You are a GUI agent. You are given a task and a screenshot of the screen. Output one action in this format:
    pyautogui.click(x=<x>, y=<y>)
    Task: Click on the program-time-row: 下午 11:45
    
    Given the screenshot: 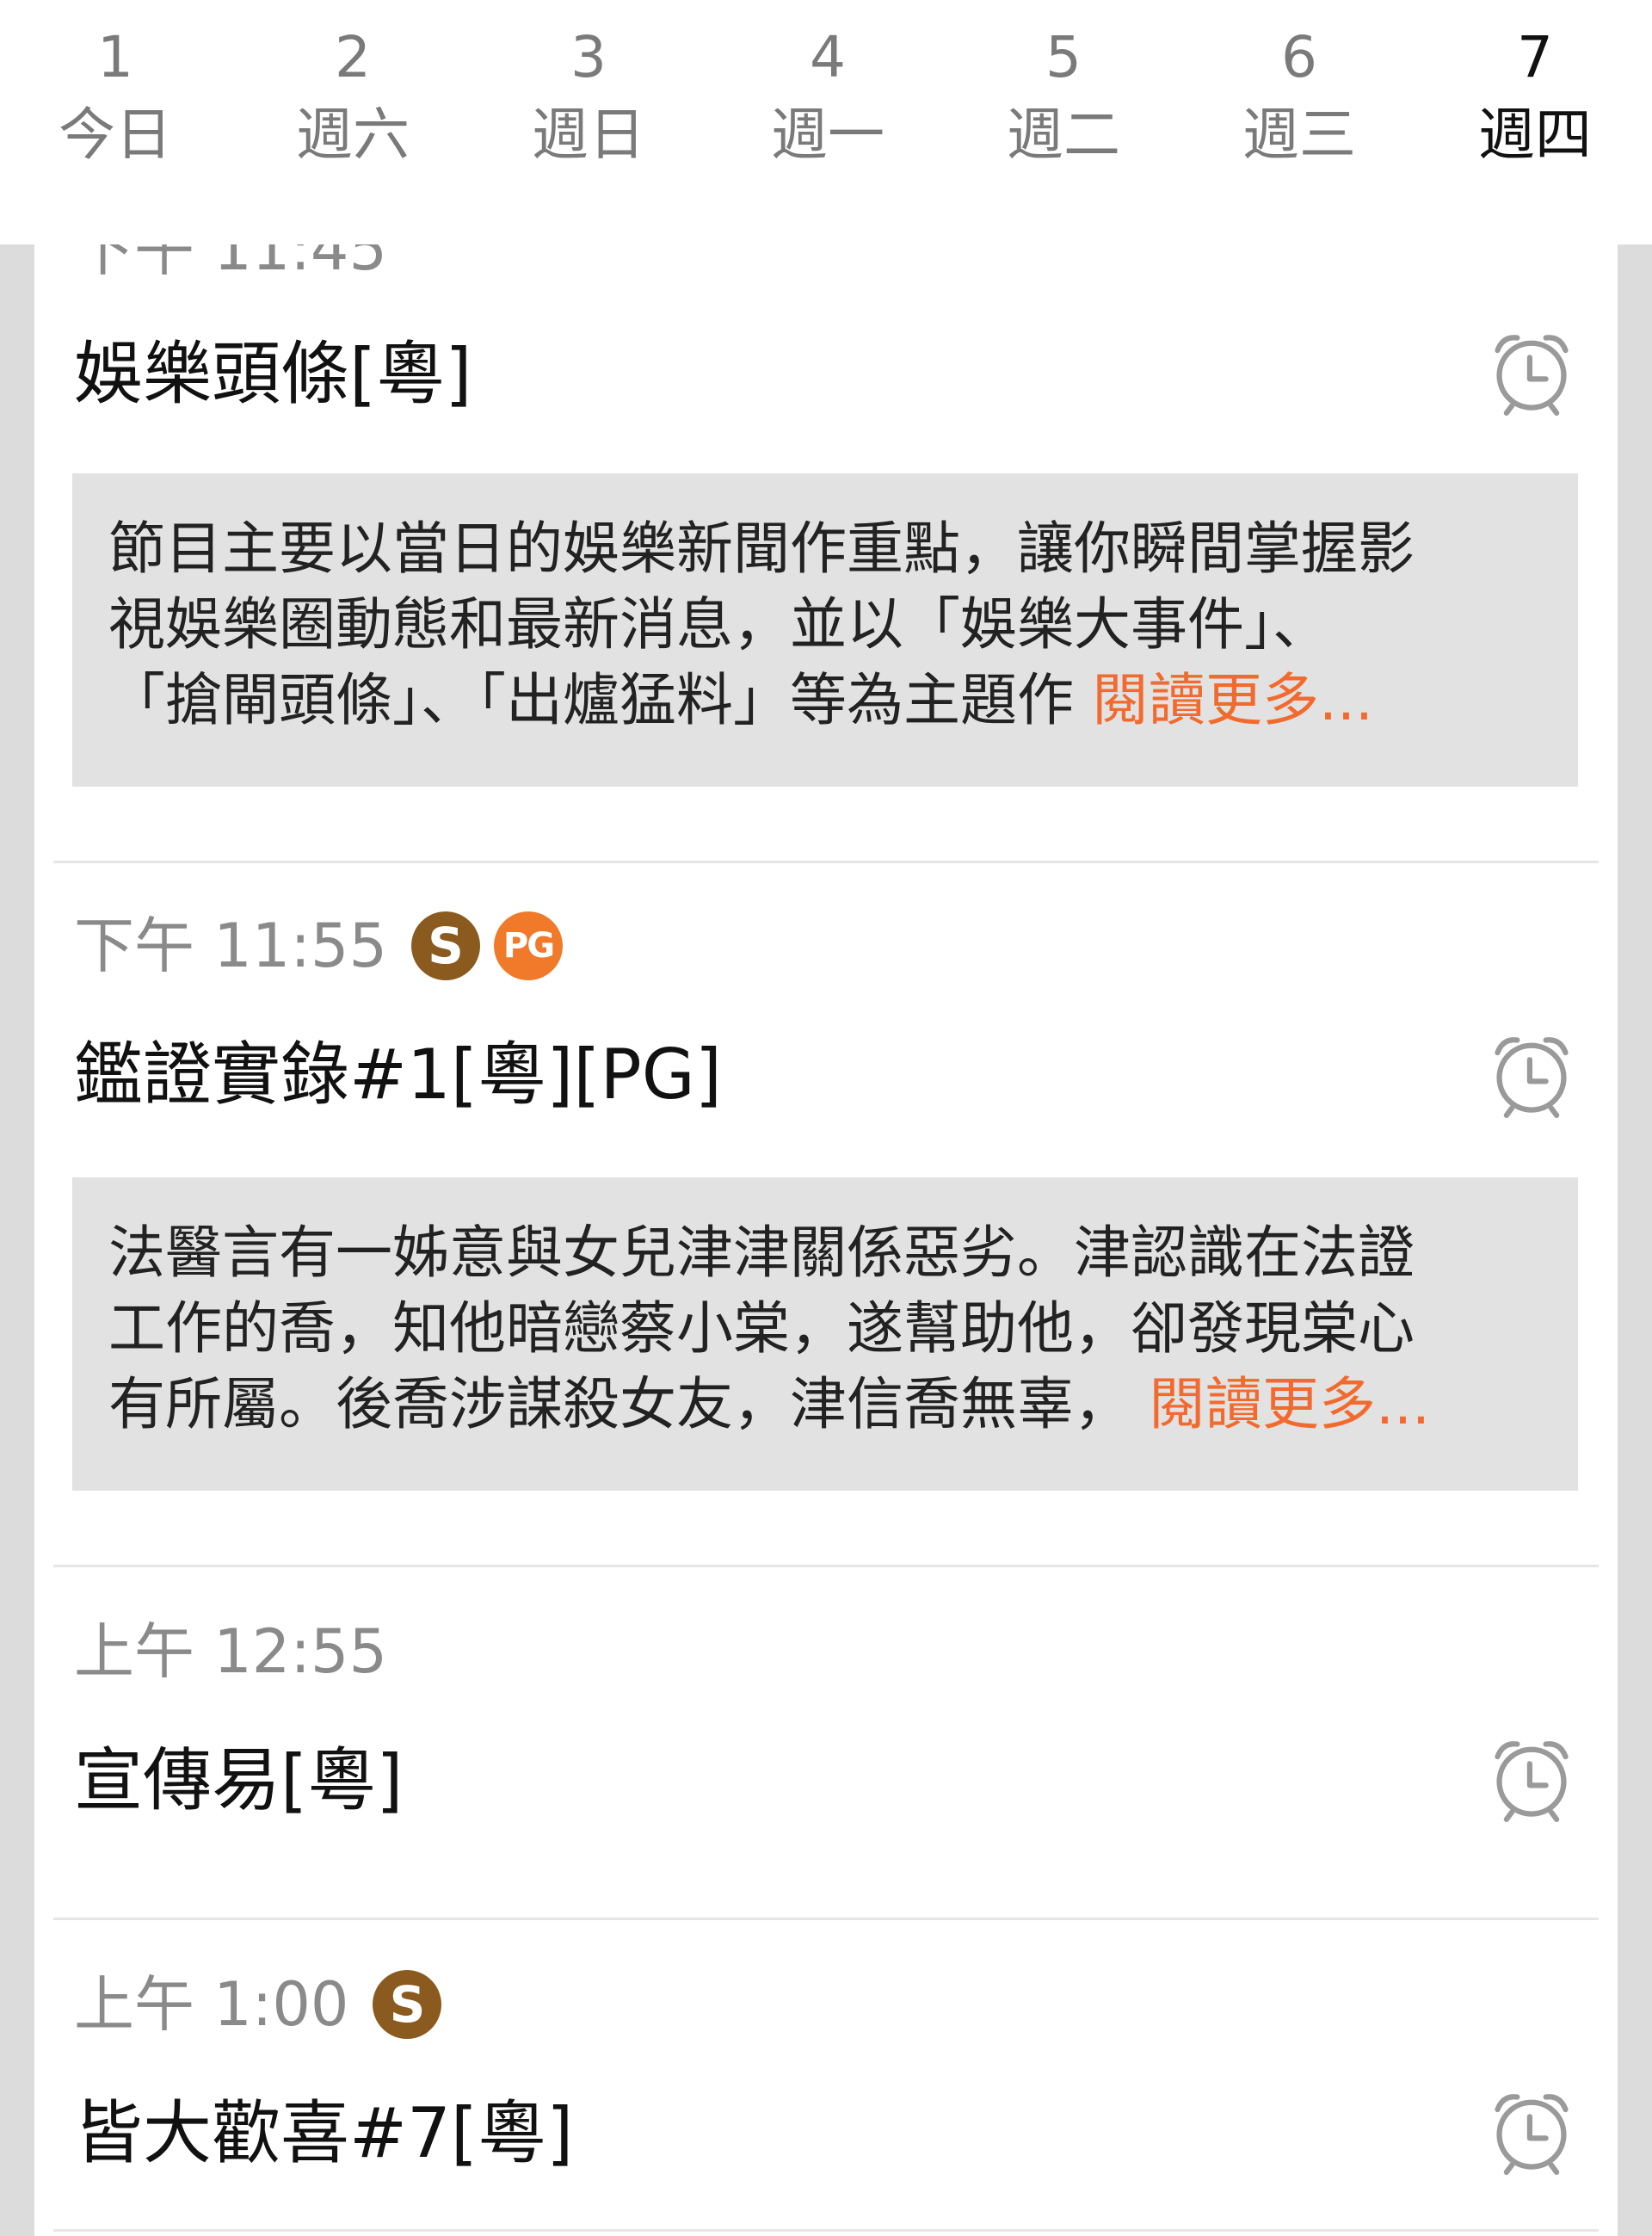 What is the action you would take?
    pyautogui.click(x=231, y=265)
    